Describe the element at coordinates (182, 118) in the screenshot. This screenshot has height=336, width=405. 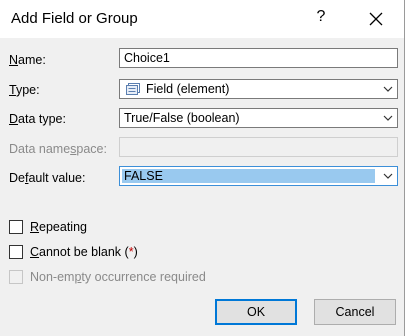
I see `data-type-value: True/False (boolean)` at that location.